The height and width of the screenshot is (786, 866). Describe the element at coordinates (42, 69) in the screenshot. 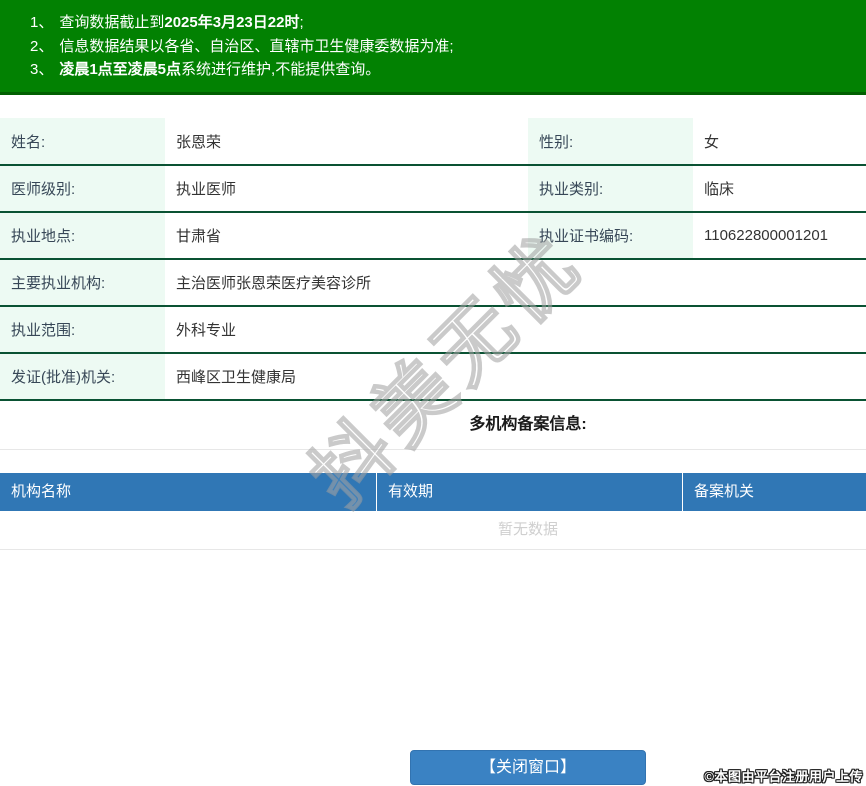

I see `notice-3-num: 3、` at that location.